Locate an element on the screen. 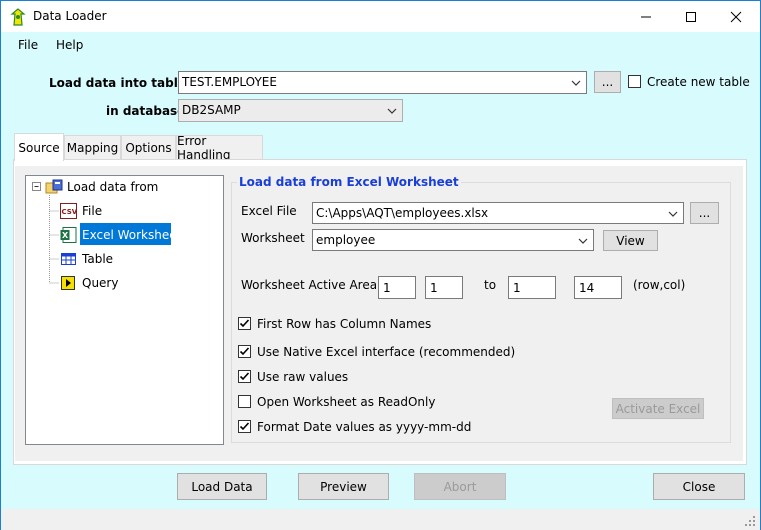  create-new-table-label: Create new table is located at coordinates (698, 82).